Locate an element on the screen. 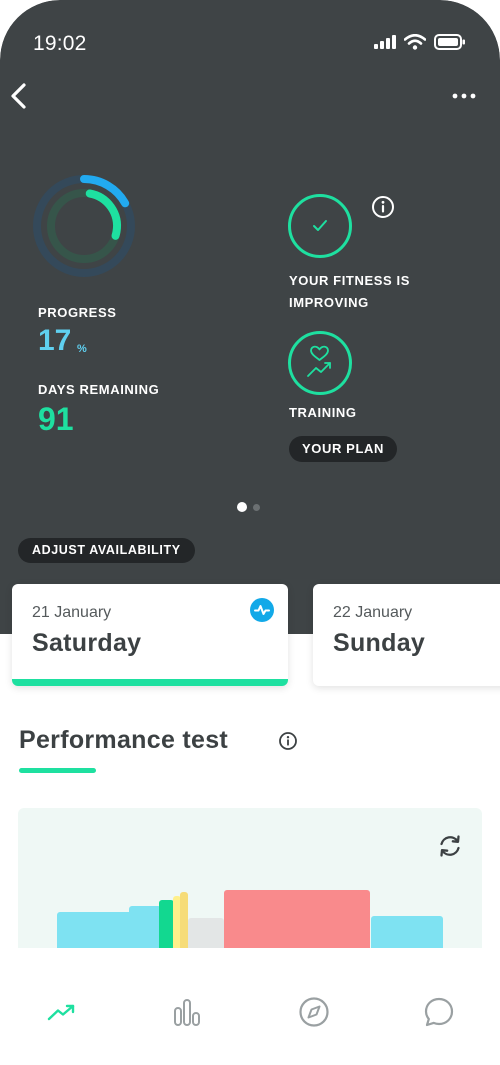  check-icon is located at coordinates (320, 225).